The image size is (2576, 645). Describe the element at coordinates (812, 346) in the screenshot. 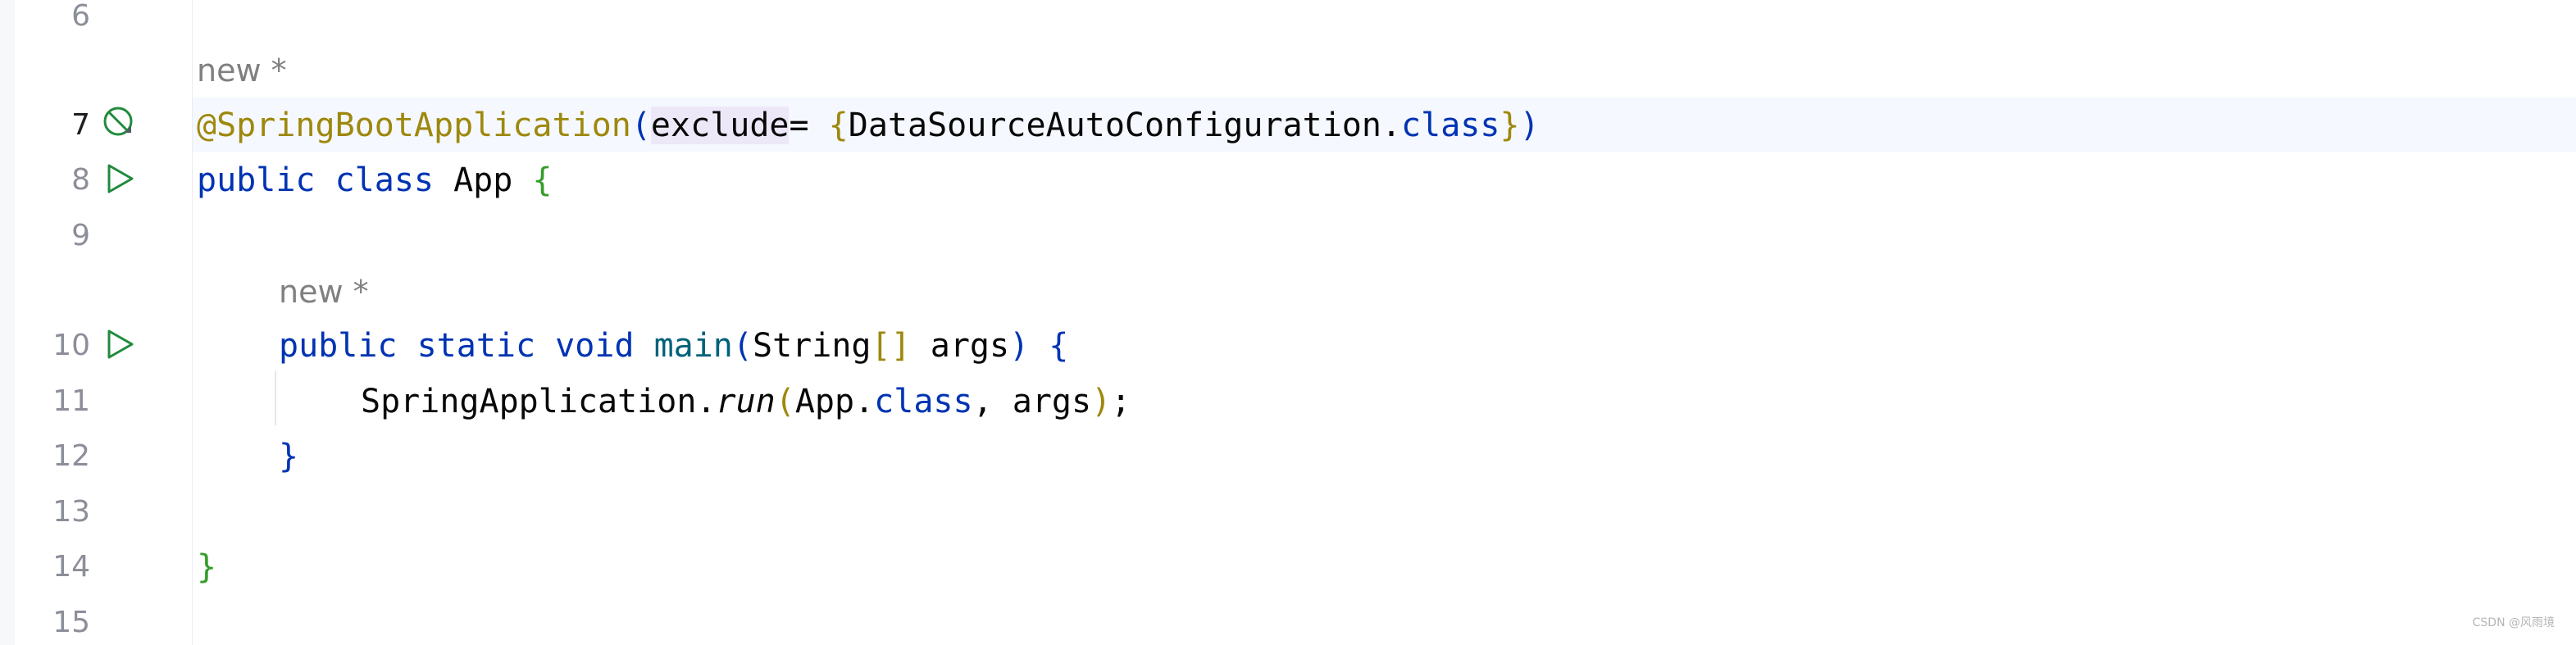

I see `type-token: String` at that location.